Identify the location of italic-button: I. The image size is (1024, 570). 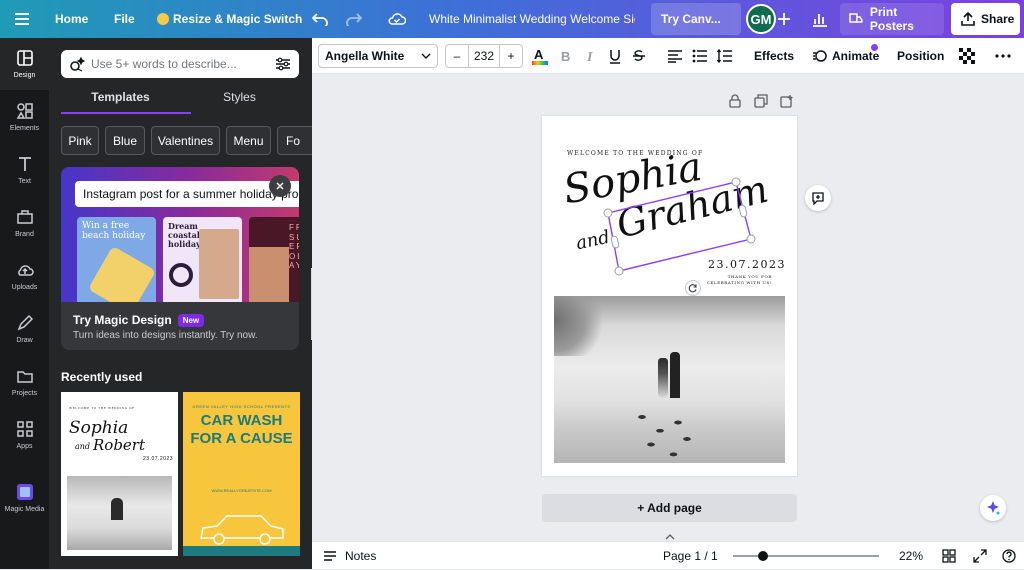
(591, 56).